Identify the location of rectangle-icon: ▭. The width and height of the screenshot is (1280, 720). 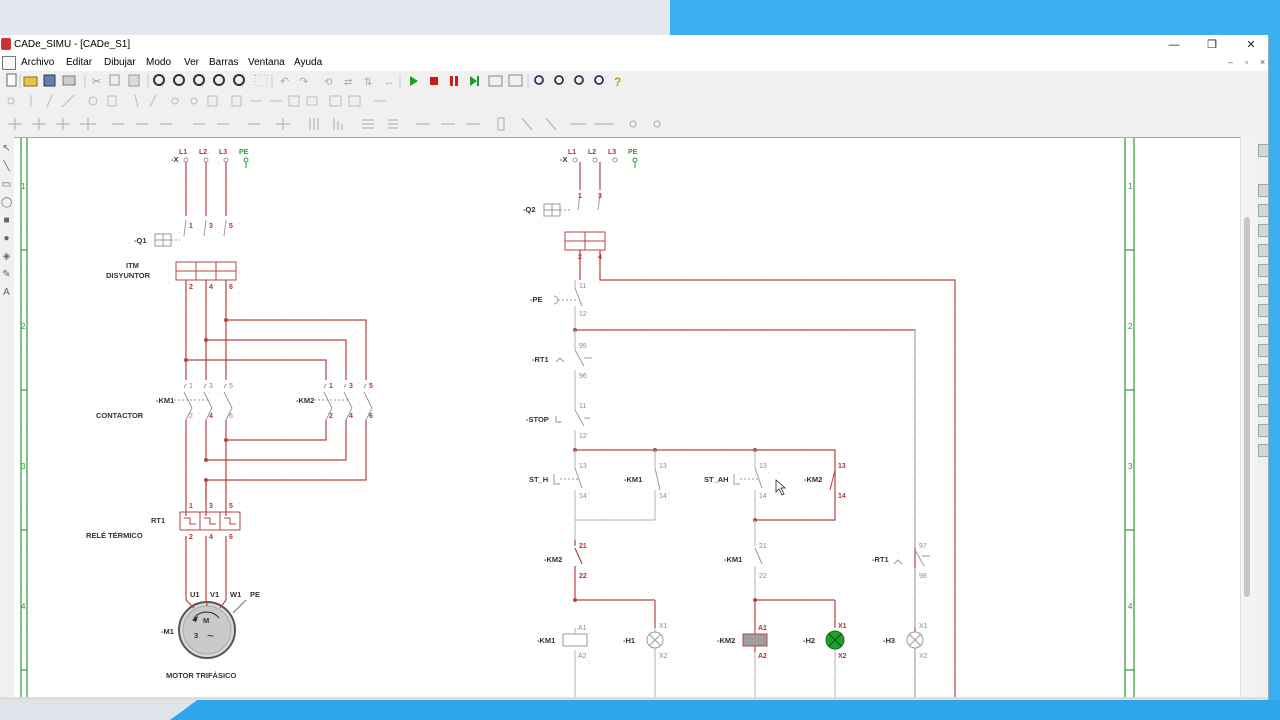
(6, 184).